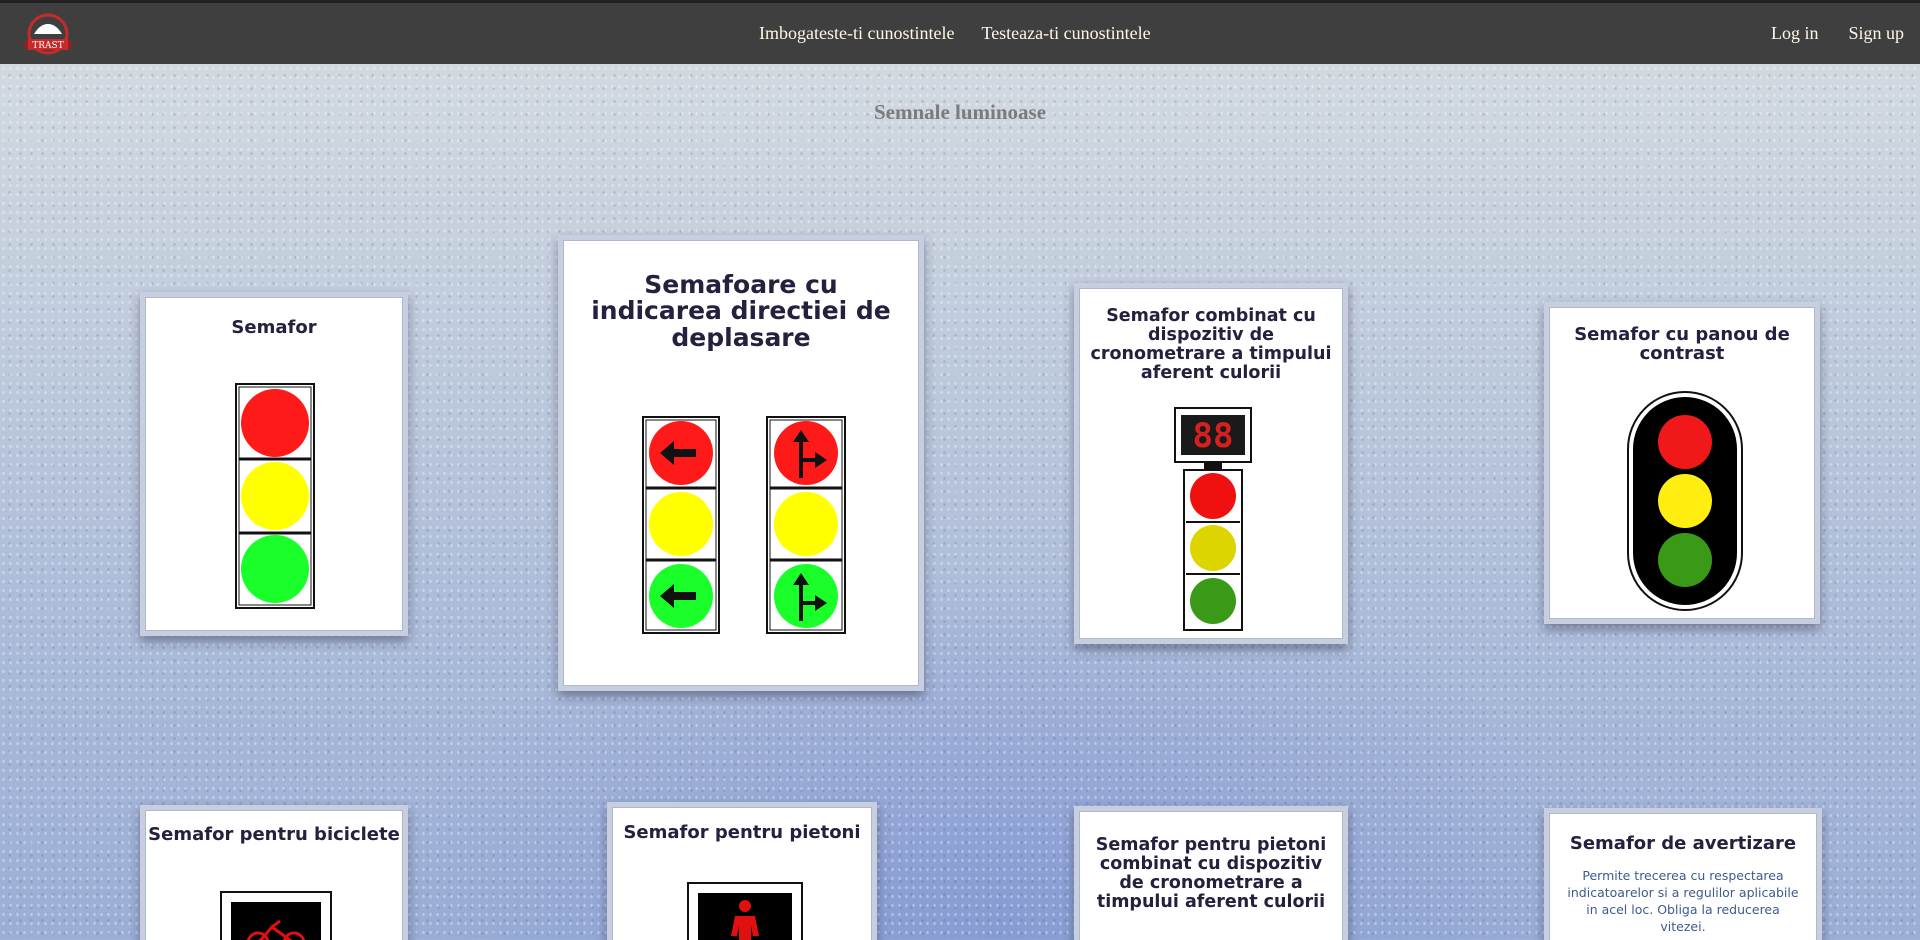 The image size is (1920, 940). I want to click on login-link: Log in, so click(1795, 33).